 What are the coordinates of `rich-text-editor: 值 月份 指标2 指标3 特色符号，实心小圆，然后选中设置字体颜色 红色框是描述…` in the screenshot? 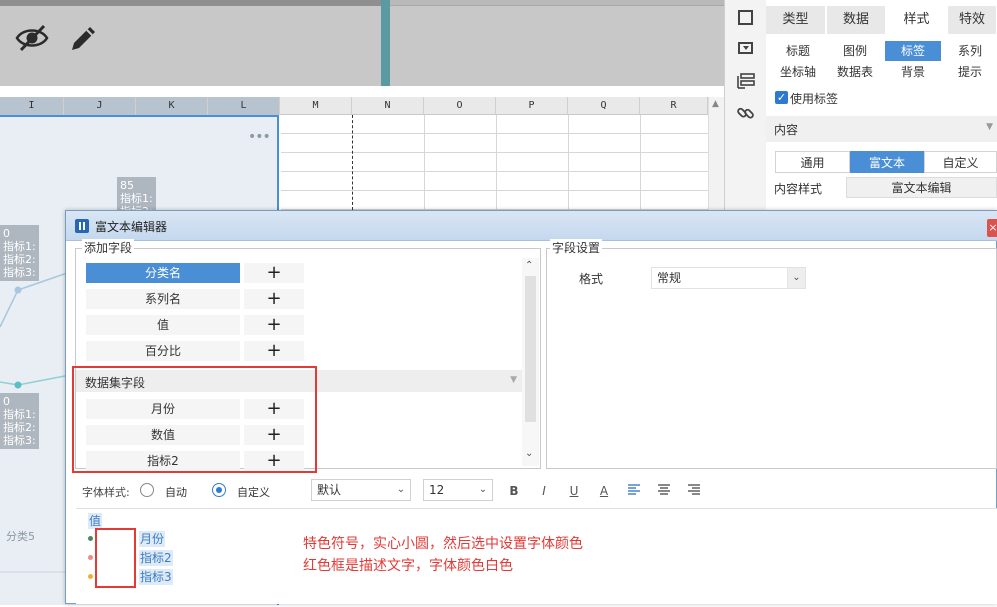 It's located at (536, 556).